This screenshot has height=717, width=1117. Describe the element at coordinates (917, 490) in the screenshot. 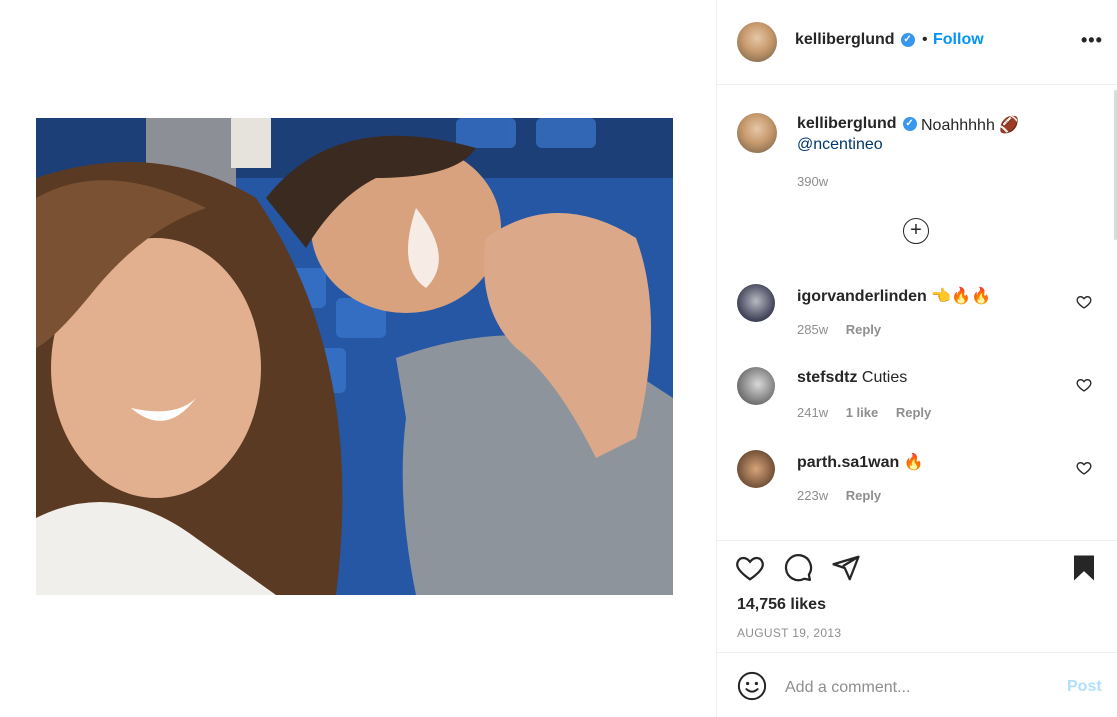

I see `comment-item: parth.sa1wan 🔥 223w Reply` at that location.